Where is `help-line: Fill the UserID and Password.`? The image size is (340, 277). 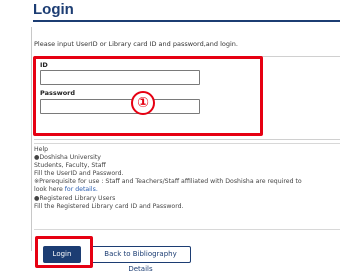
help-line: Fill the UserID and Password. is located at coordinates (79, 174).